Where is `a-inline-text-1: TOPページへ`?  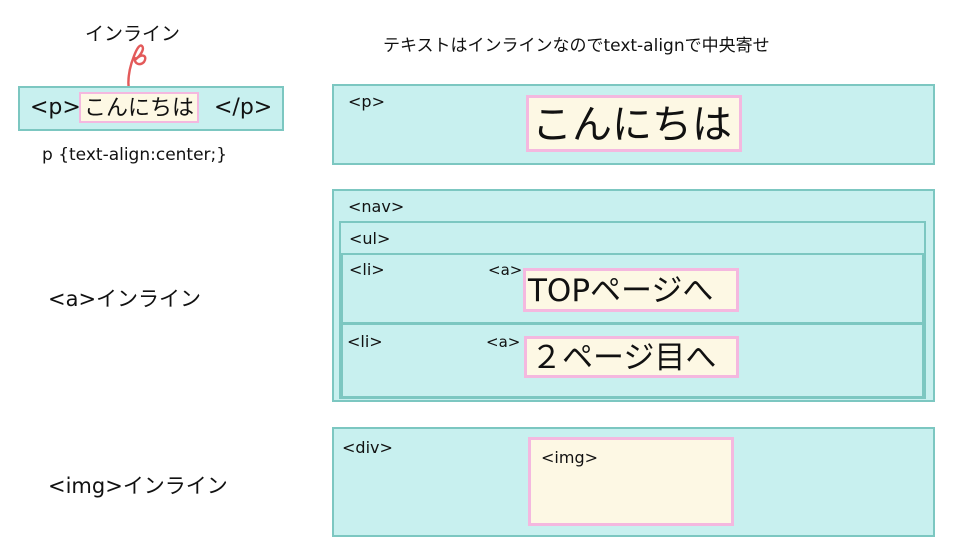 a-inline-text-1: TOPページへ is located at coordinates (621, 291).